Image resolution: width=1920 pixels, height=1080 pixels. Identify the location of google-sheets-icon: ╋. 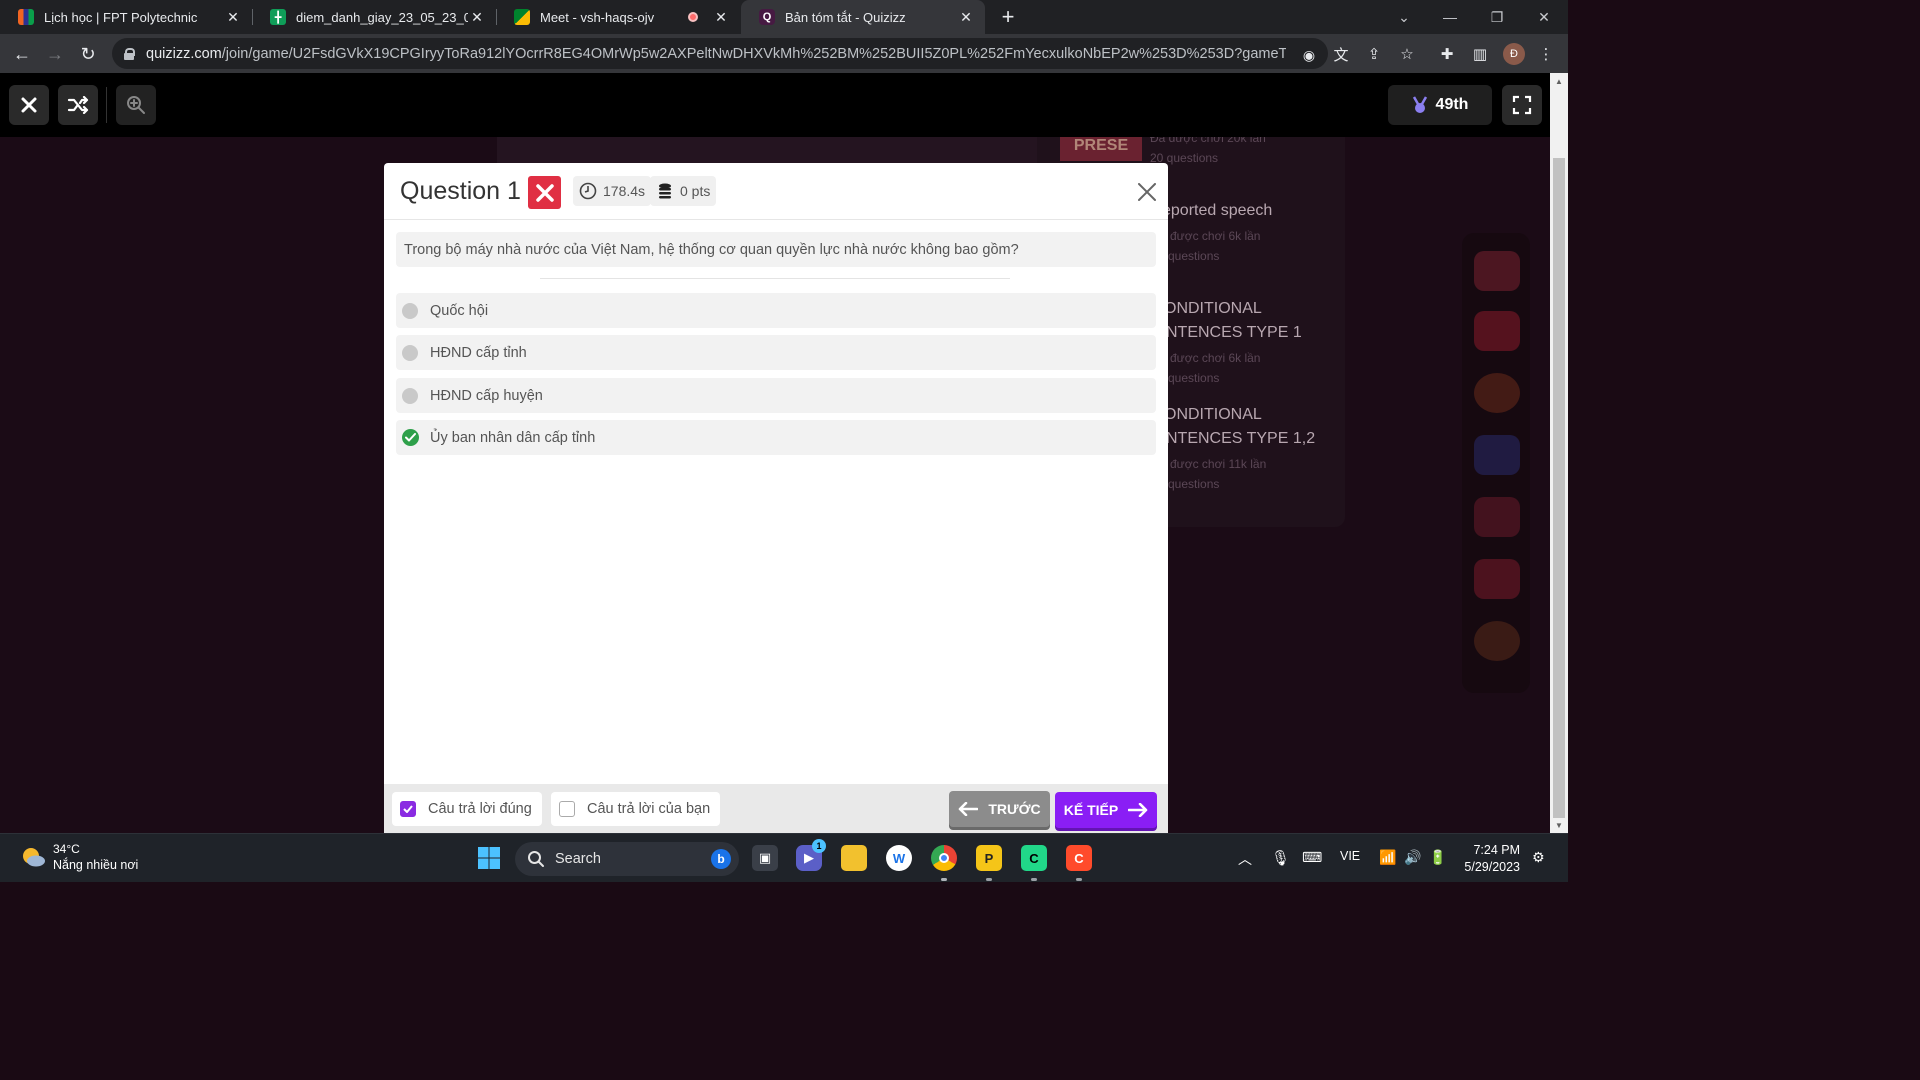
(278, 17).